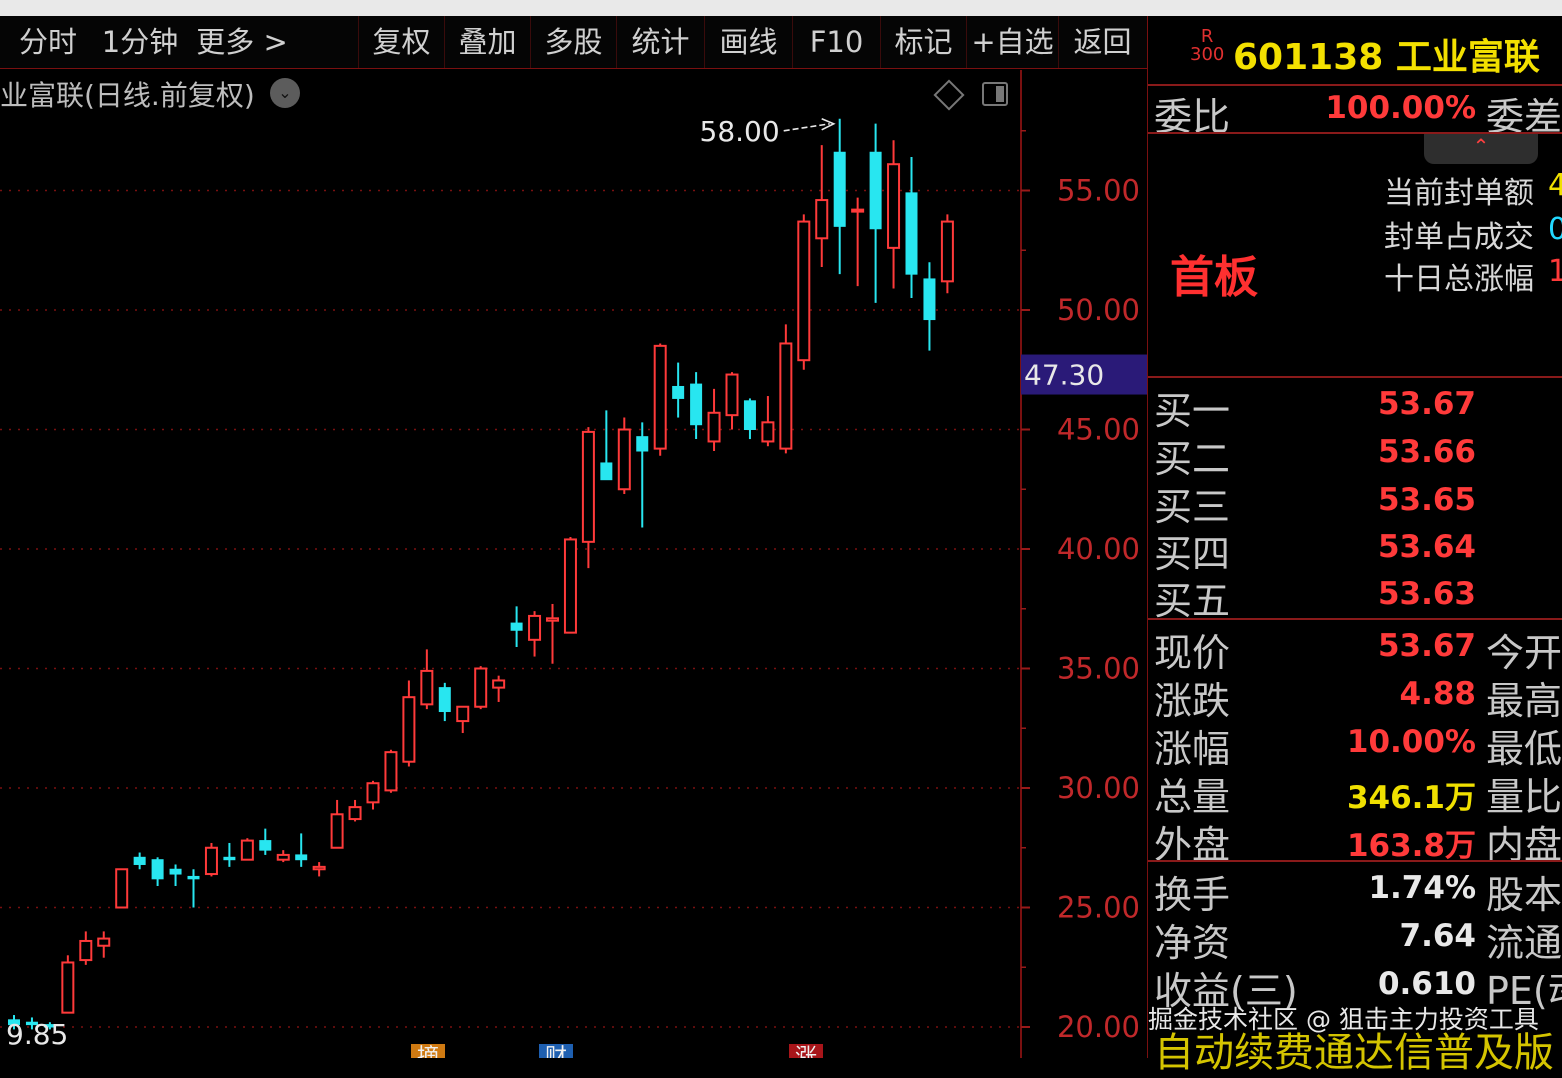 Image resolution: width=1562 pixels, height=1078 pixels. What do you see at coordinates (1524, 895) in the screenshot?
I see `fundamental-label-2: 股本` at bounding box center [1524, 895].